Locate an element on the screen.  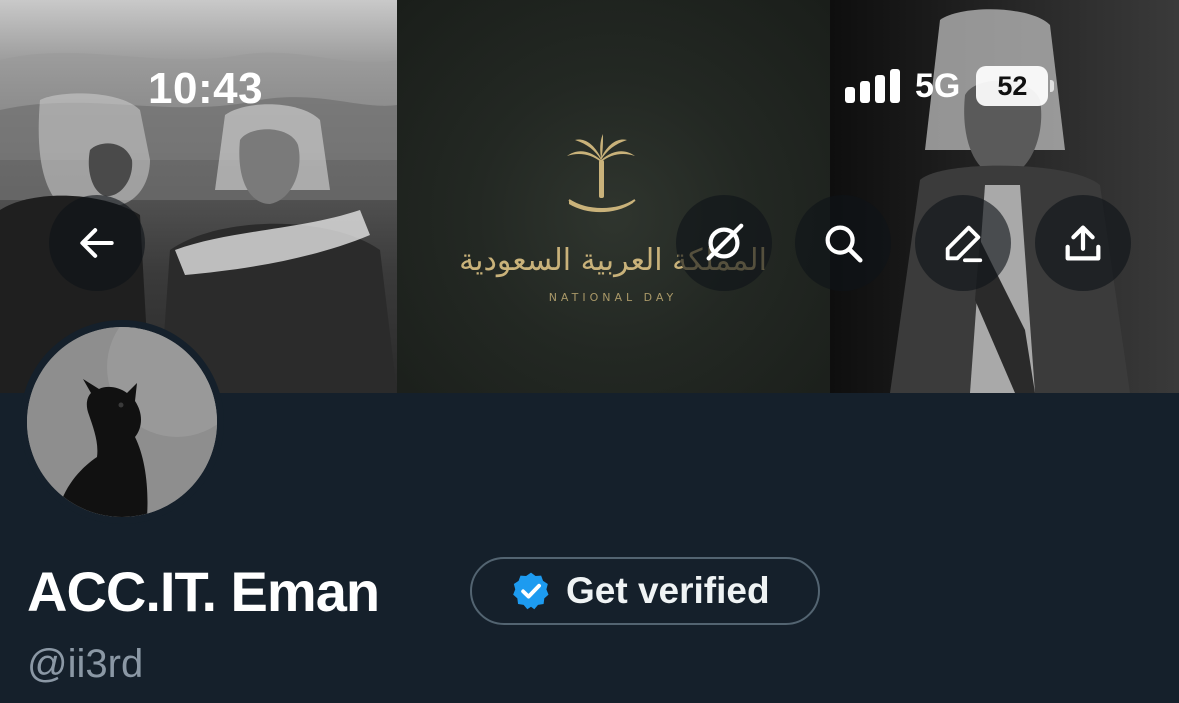
banner-subtitle: NATIONAL DAY is located at coordinates (613, 297).